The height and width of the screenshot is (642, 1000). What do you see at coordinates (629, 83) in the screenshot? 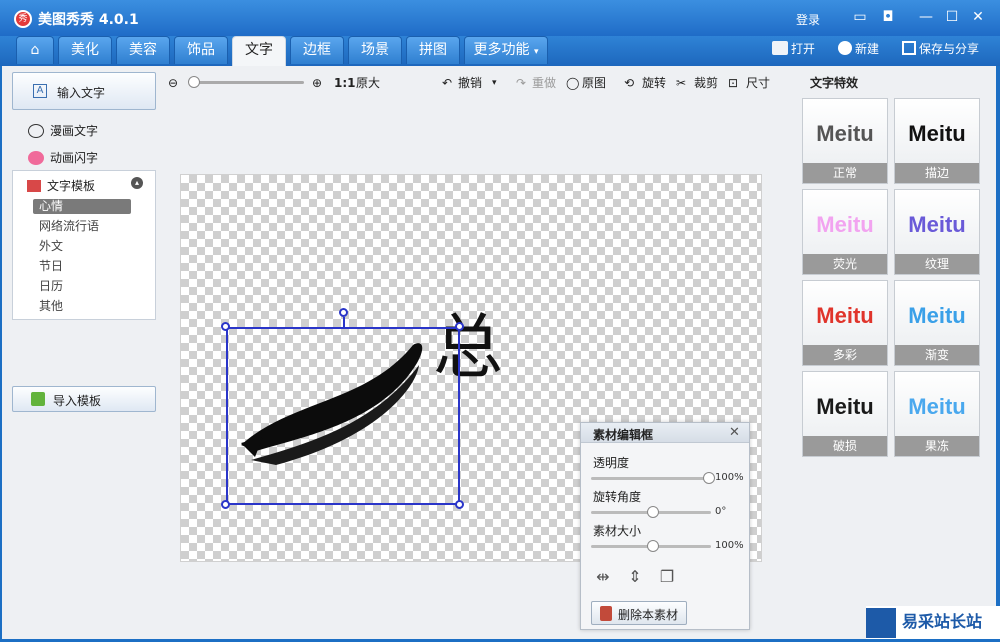
I see `rotate-icon: ⟲` at bounding box center [629, 83].